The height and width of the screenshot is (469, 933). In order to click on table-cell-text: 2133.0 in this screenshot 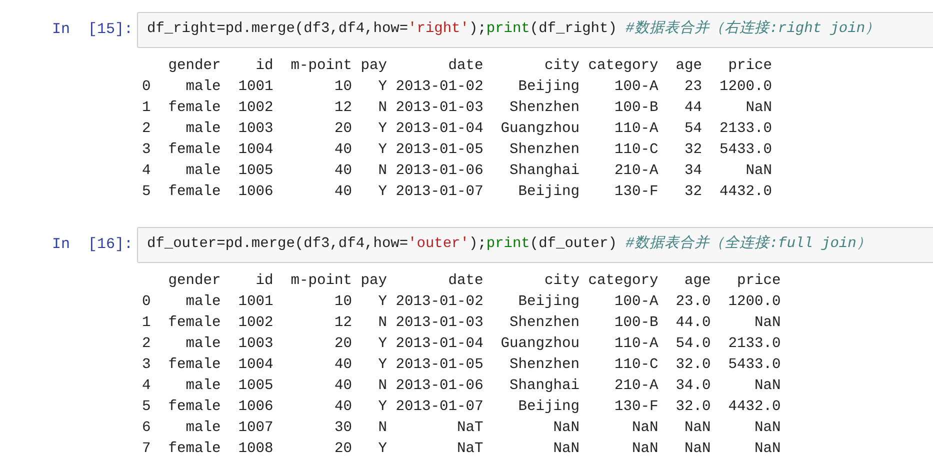, I will do `click(746, 129)`.